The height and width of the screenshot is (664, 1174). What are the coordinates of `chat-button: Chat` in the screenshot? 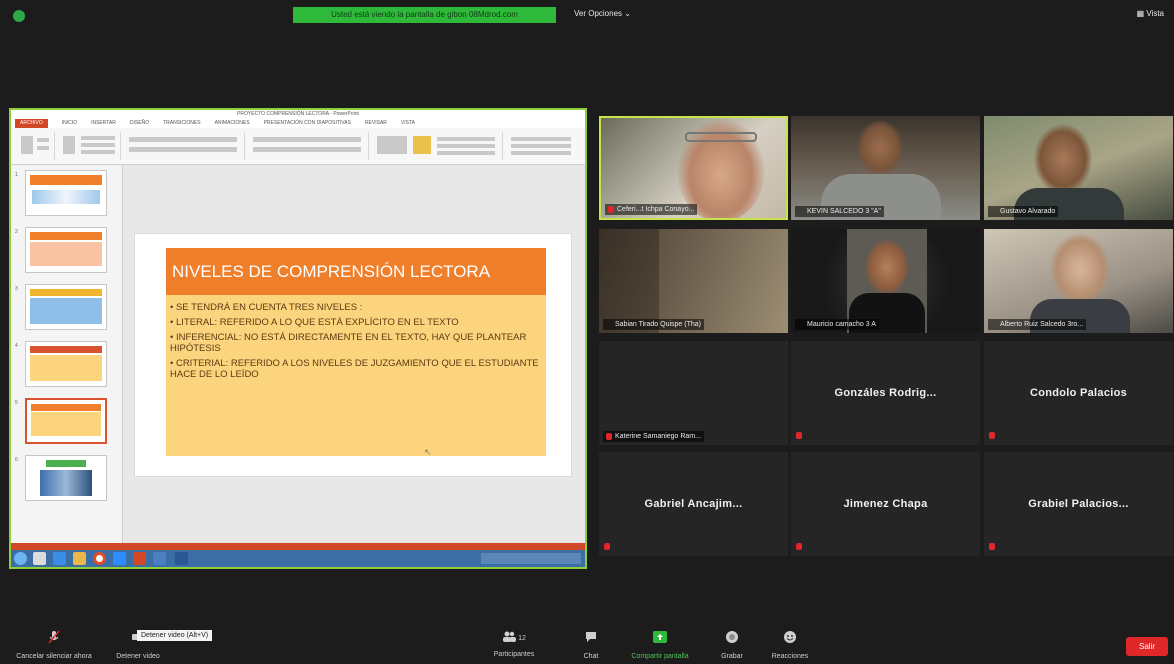 It's located at (591, 643).